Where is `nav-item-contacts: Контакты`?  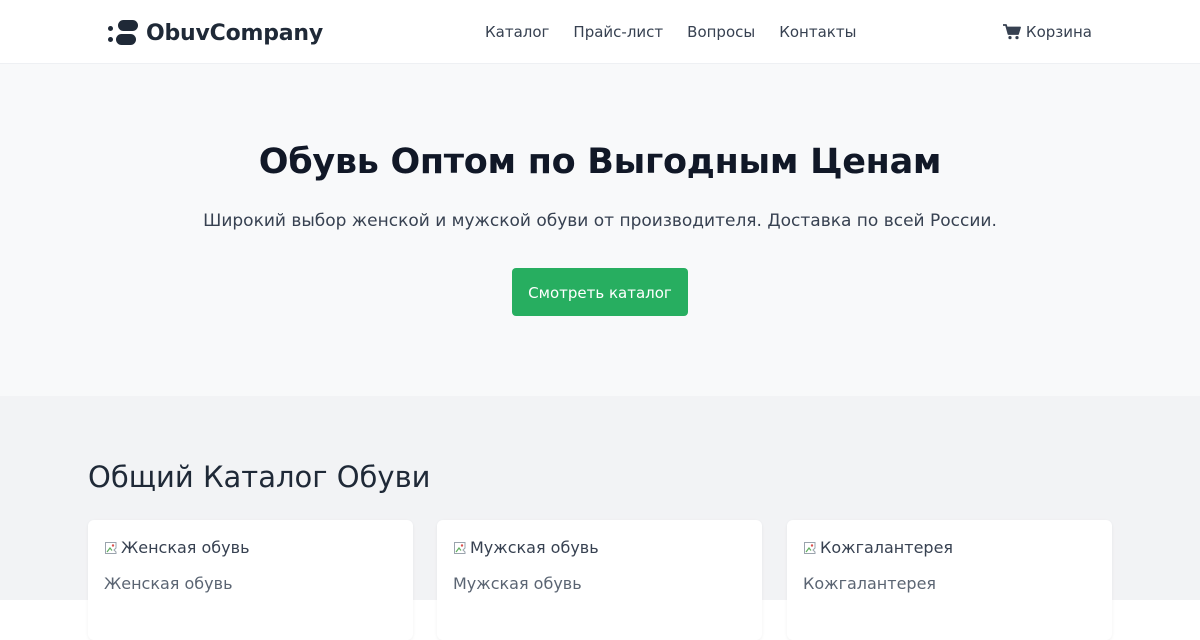 nav-item-contacts: Контакты is located at coordinates (817, 32).